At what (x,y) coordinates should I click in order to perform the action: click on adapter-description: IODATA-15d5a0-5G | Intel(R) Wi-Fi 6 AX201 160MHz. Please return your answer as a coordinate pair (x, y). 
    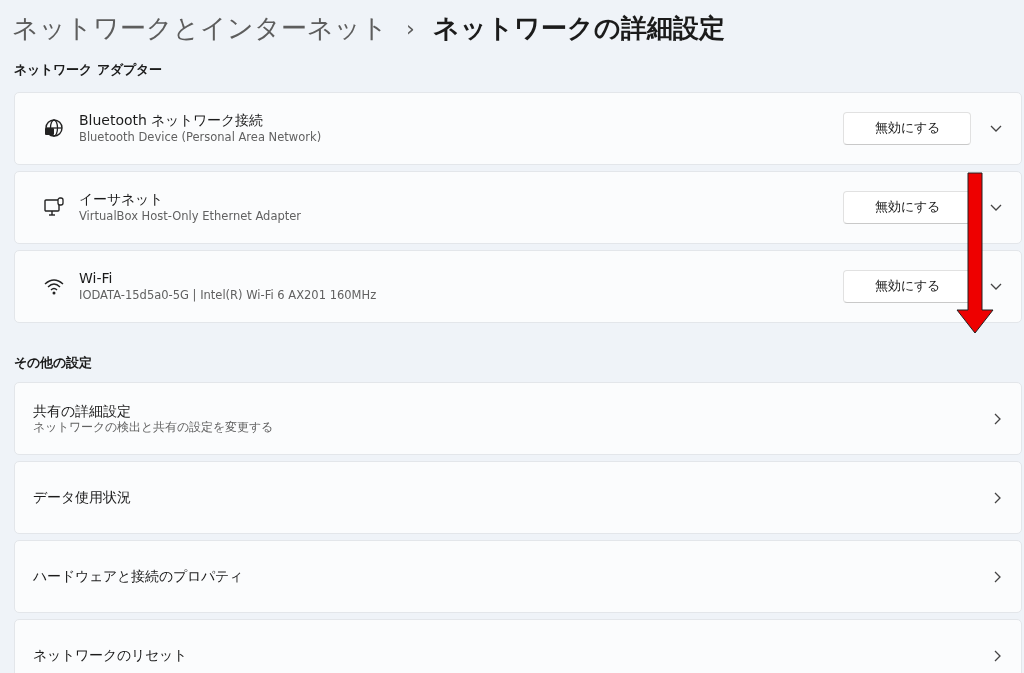
    Looking at the image, I should click on (228, 295).